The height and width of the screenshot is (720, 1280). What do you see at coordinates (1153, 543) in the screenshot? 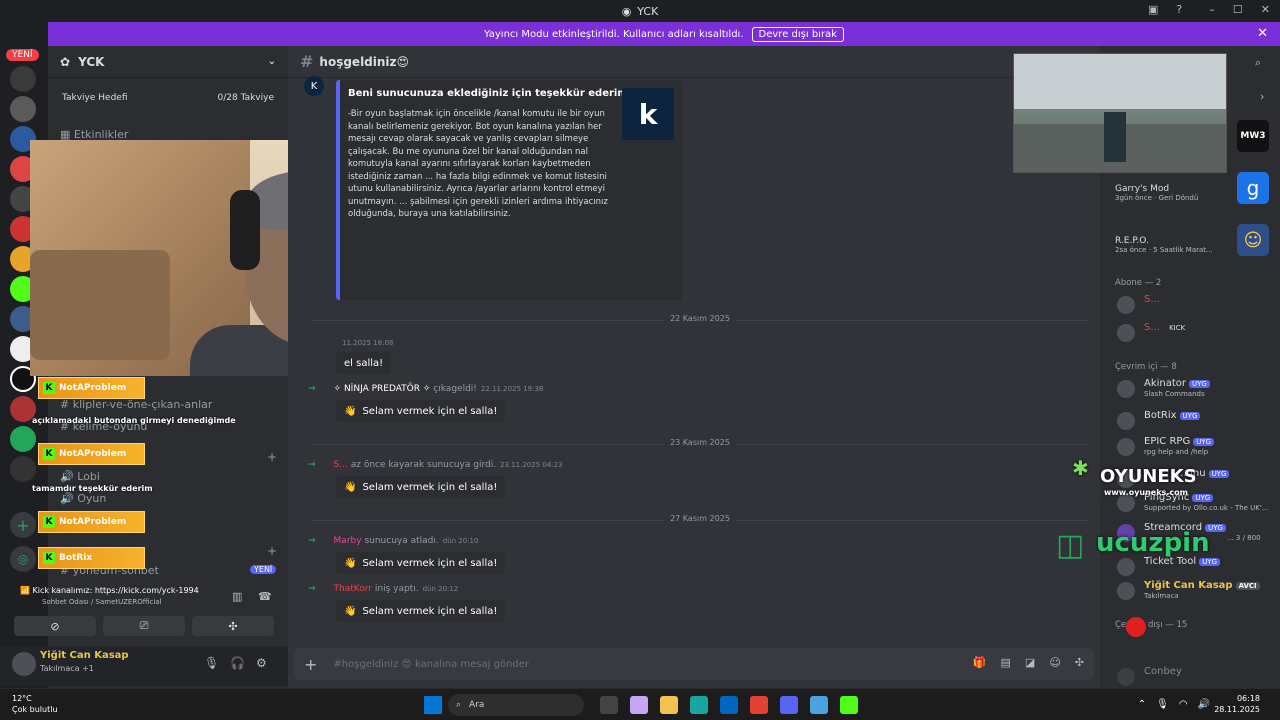
I see `brand-watermark: ucuzpin` at bounding box center [1153, 543].